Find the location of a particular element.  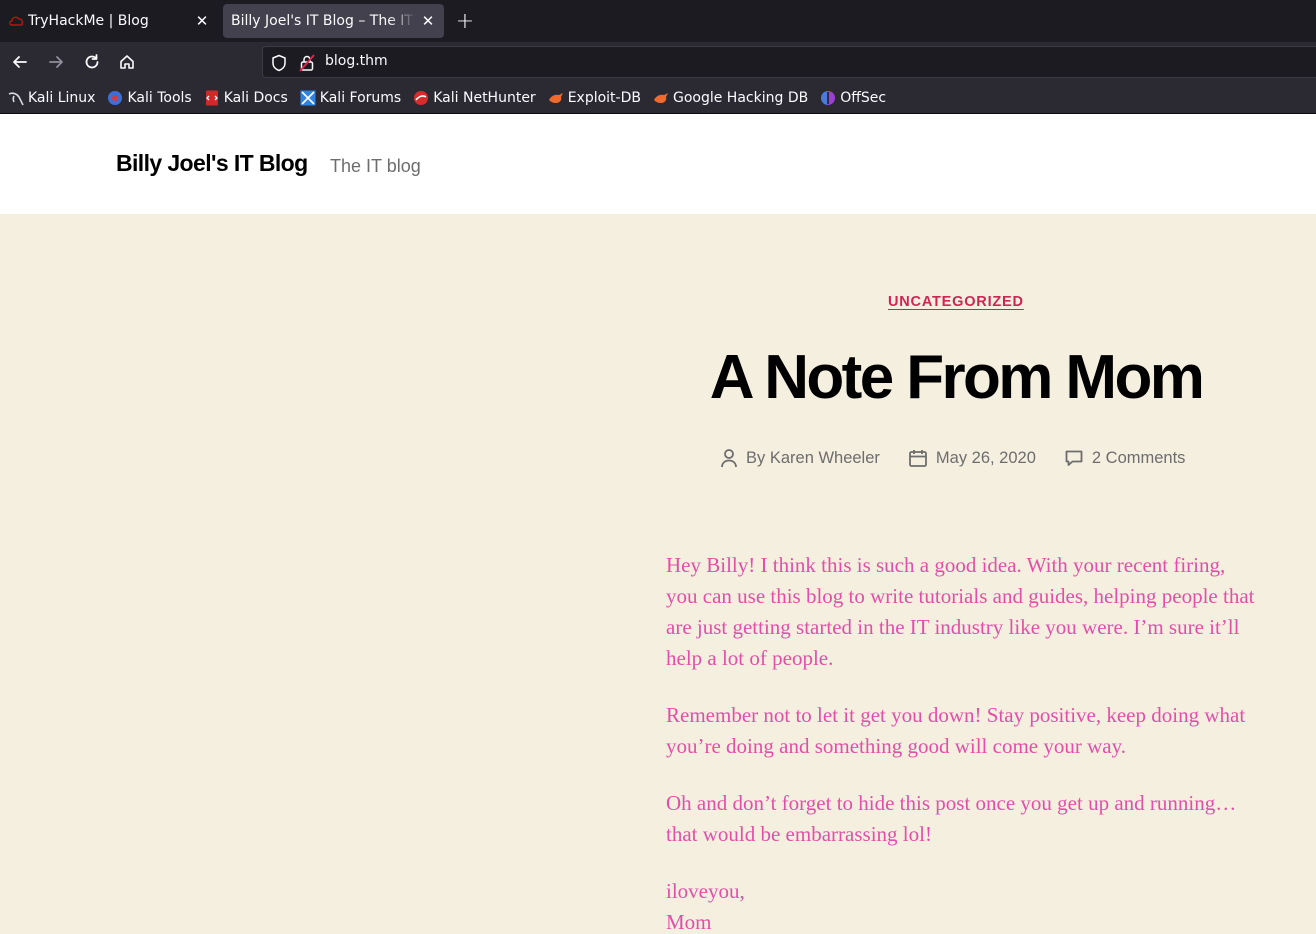

tab-tryhackme: TryHackMe | Blog ✕ is located at coordinates (109, 21).